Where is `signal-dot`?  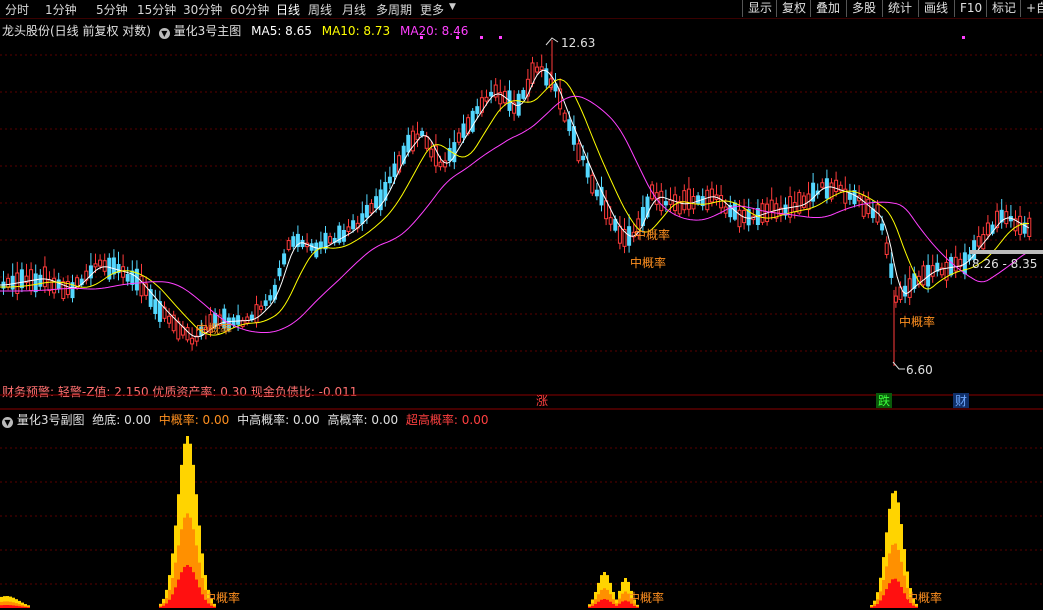 signal-dot is located at coordinates (500, 37).